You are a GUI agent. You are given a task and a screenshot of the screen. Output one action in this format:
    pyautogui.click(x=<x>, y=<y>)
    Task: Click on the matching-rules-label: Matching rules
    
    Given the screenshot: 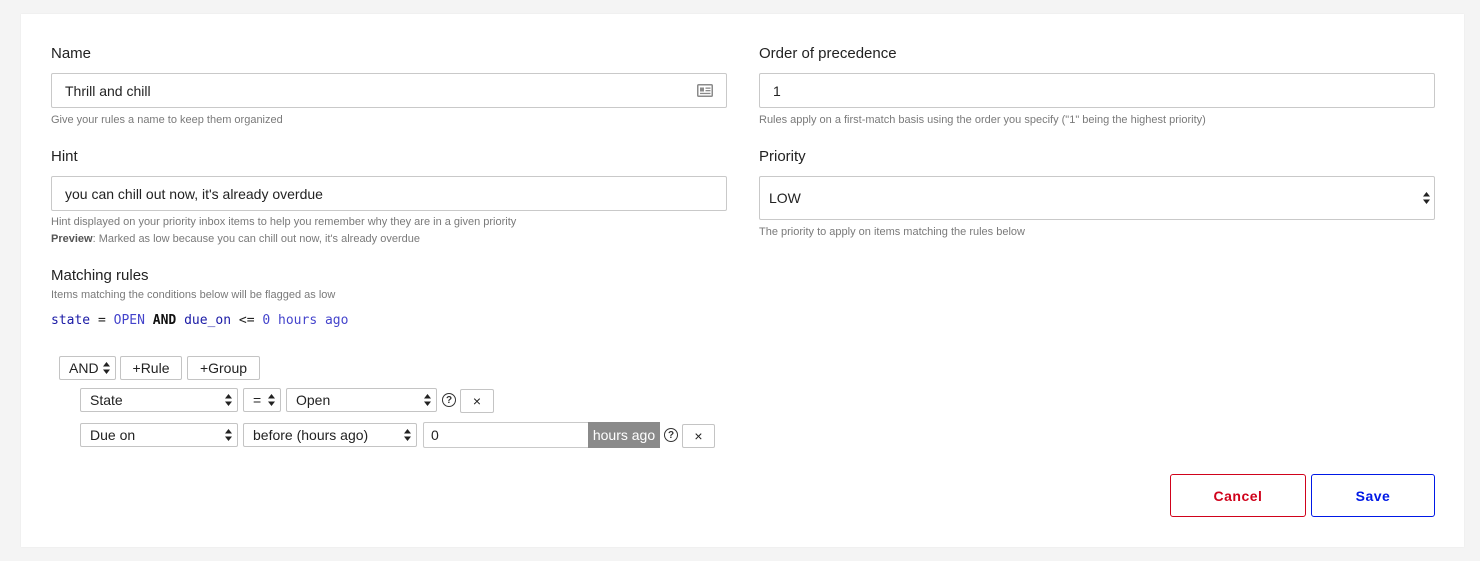 What is the action you would take?
    pyautogui.click(x=100, y=275)
    